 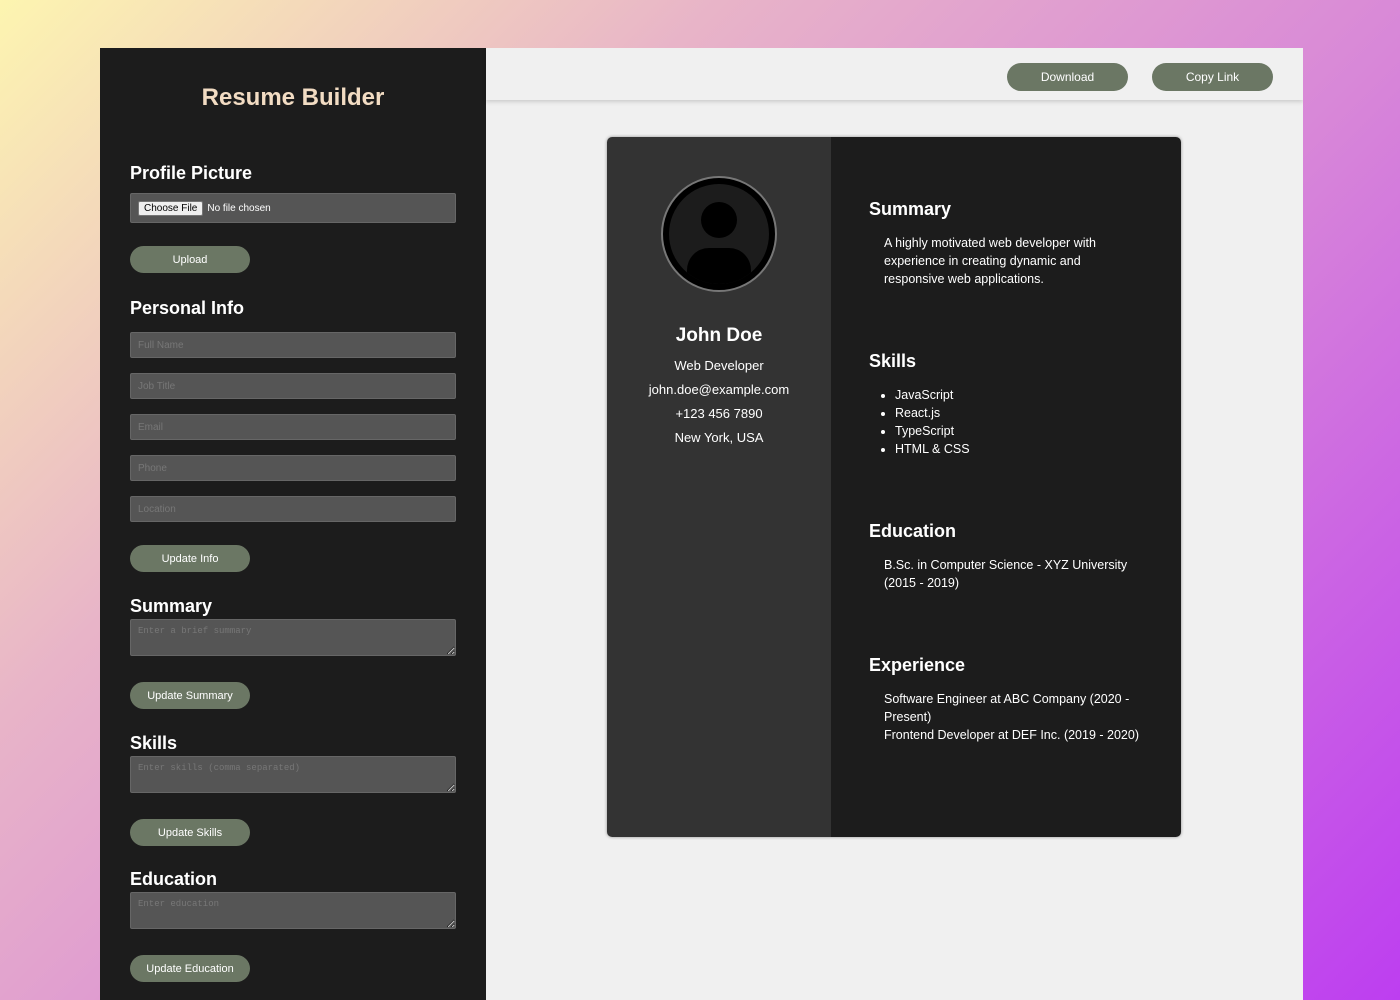 I want to click on choose-file-button: Choose File, so click(x=171, y=208).